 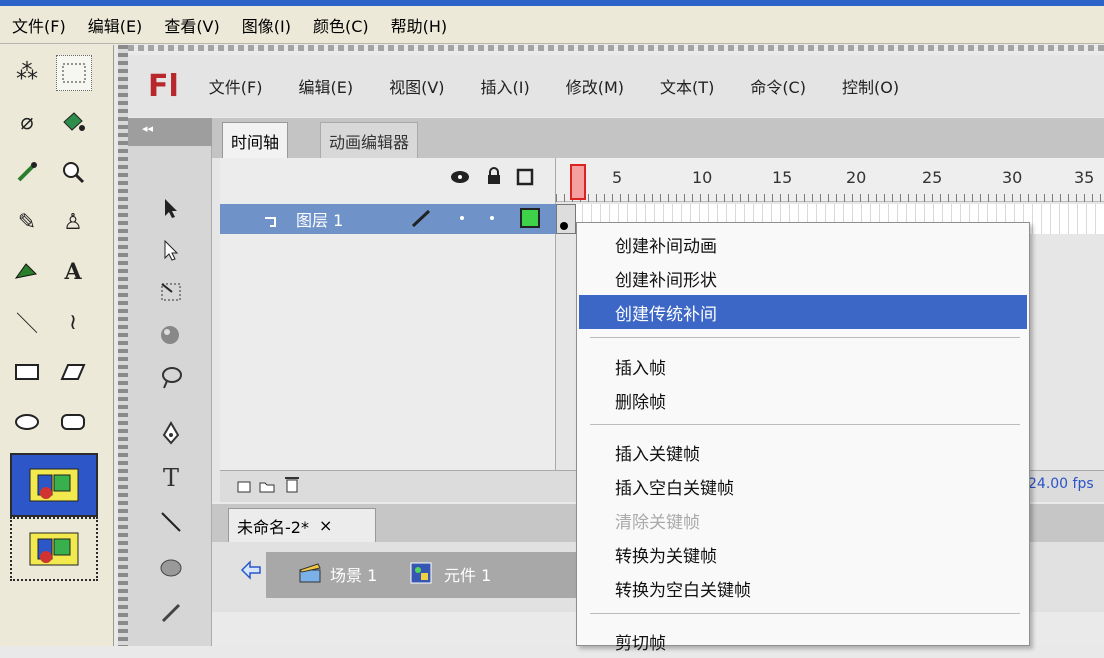 What do you see at coordinates (171, 378) in the screenshot?
I see `lasso-icon` at bounding box center [171, 378].